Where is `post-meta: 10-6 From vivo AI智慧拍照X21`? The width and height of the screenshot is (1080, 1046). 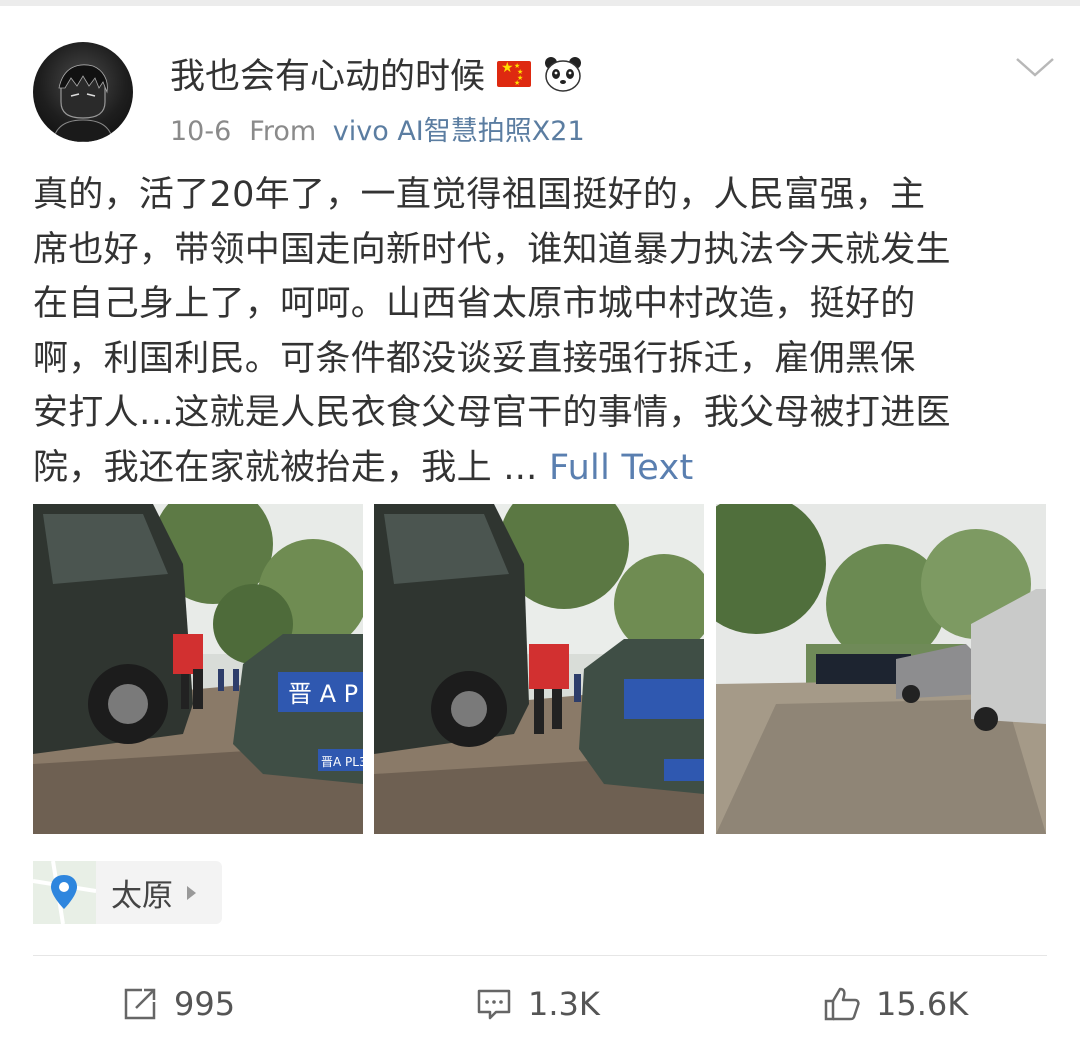
post-meta: 10-6 From vivo AI智慧拍照X21 is located at coordinates (377, 128).